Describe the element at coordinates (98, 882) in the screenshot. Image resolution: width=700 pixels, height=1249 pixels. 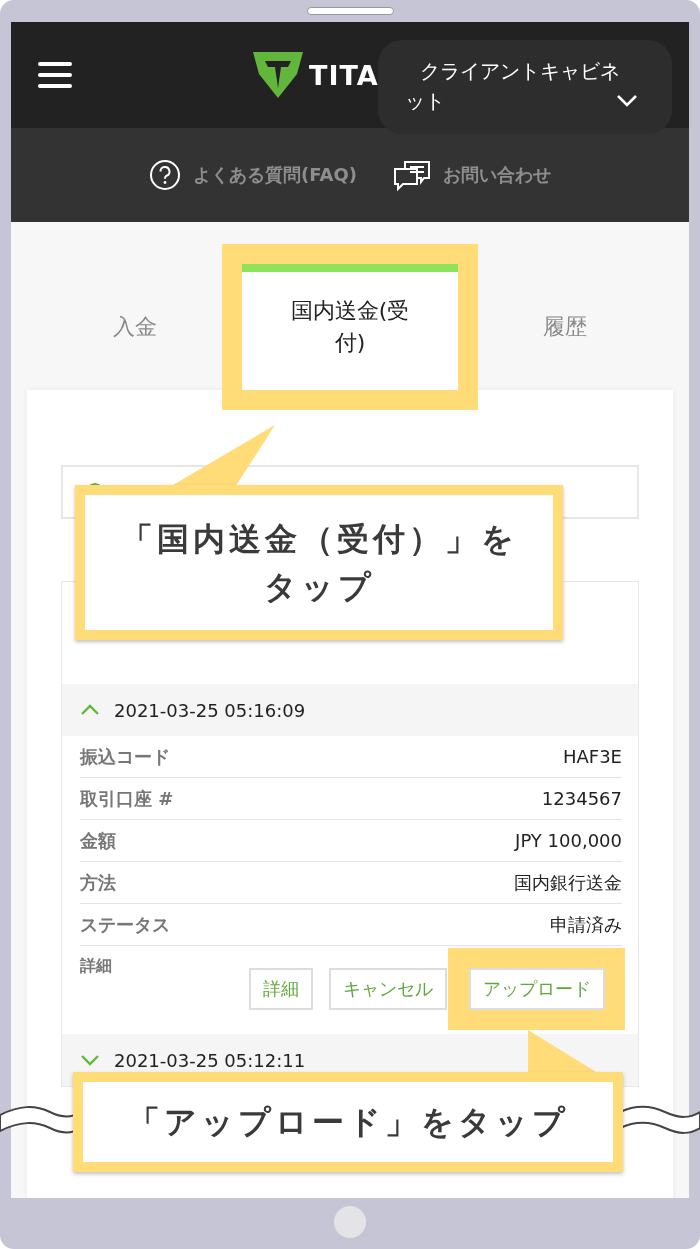
I see `field-label: 方法` at that location.